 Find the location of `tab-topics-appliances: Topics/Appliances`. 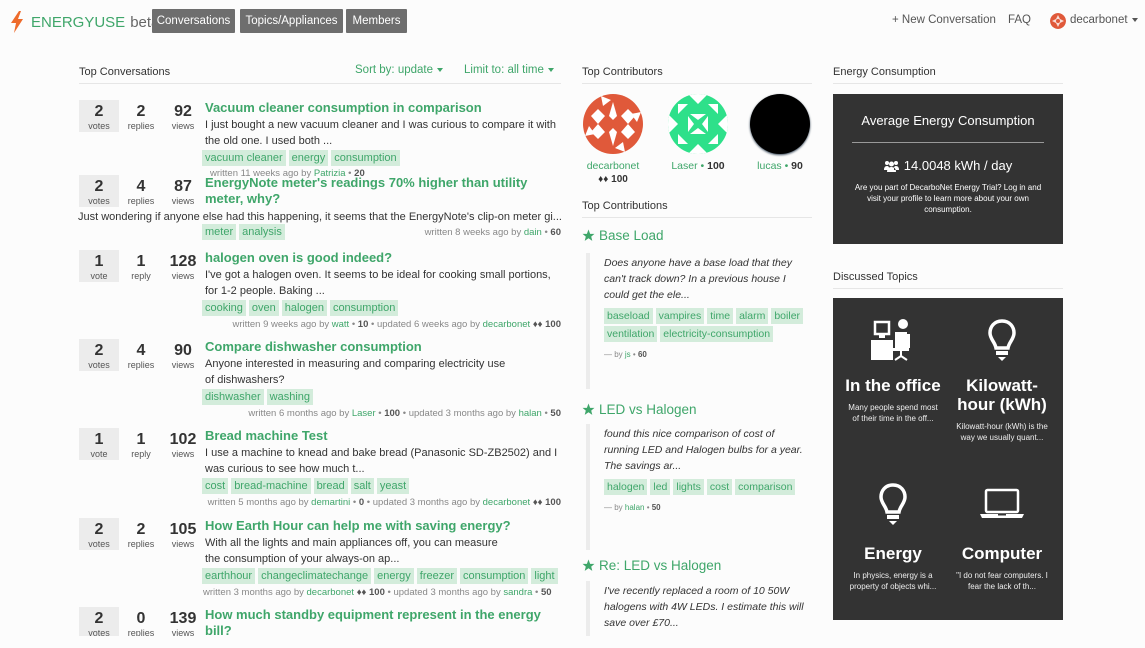

tab-topics-appliances: Topics/Appliances is located at coordinates (291, 21).